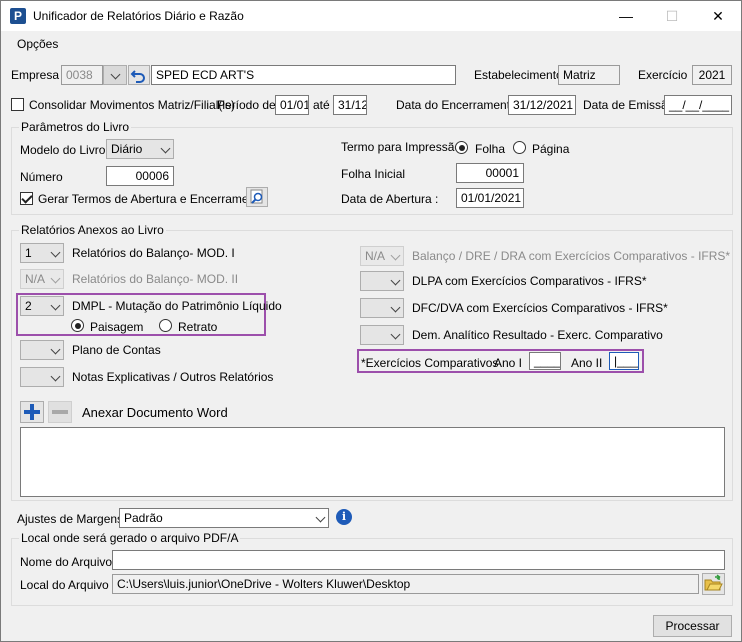 Image resolution: width=742 pixels, height=642 pixels. Describe the element at coordinates (663, 75) in the screenshot. I see `exercicio-label: Exercício` at that location.